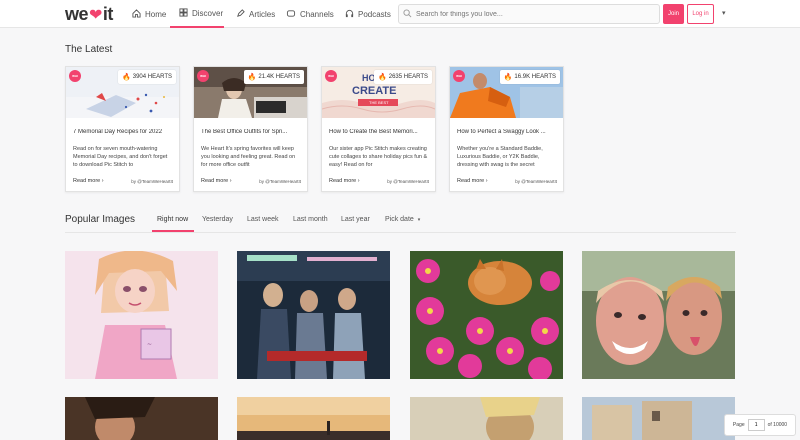 The height and width of the screenshot is (440, 800). I want to click on popular-section-title: Popular Images, so click(100, 219).